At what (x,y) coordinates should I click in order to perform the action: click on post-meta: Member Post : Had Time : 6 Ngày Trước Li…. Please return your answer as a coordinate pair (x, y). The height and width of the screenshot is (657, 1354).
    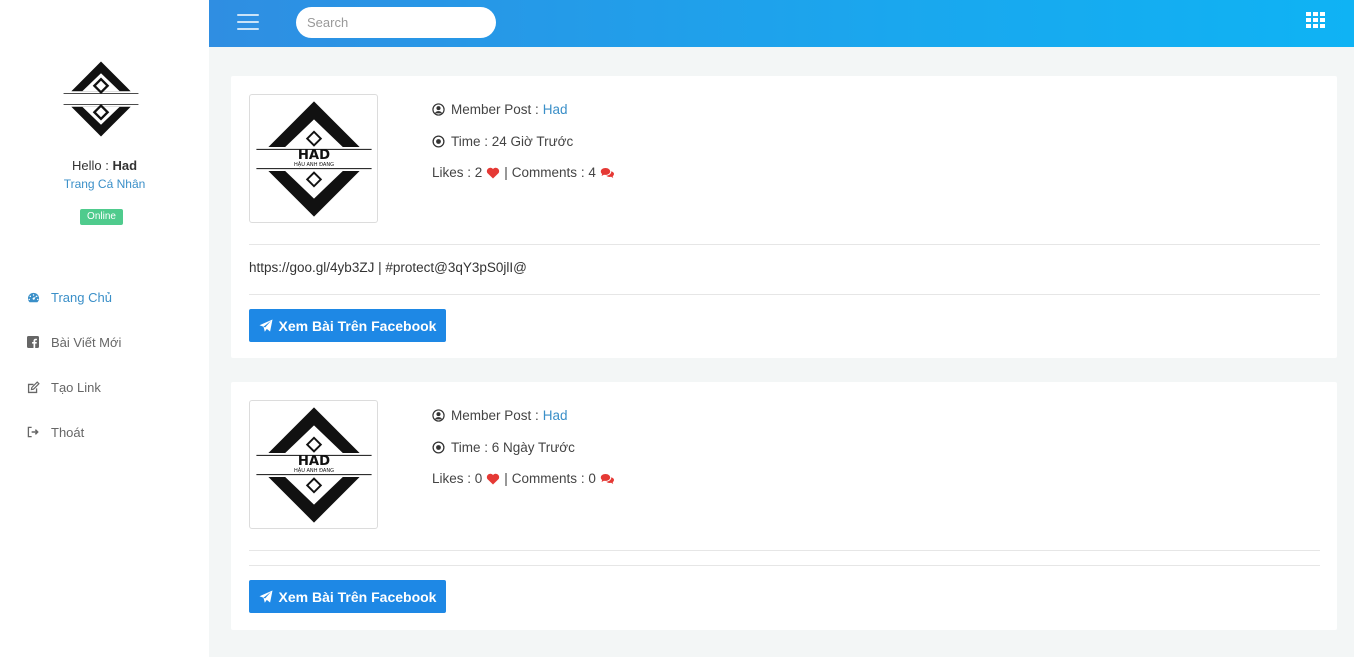
    Looking at the image, I should click on (525, 447).